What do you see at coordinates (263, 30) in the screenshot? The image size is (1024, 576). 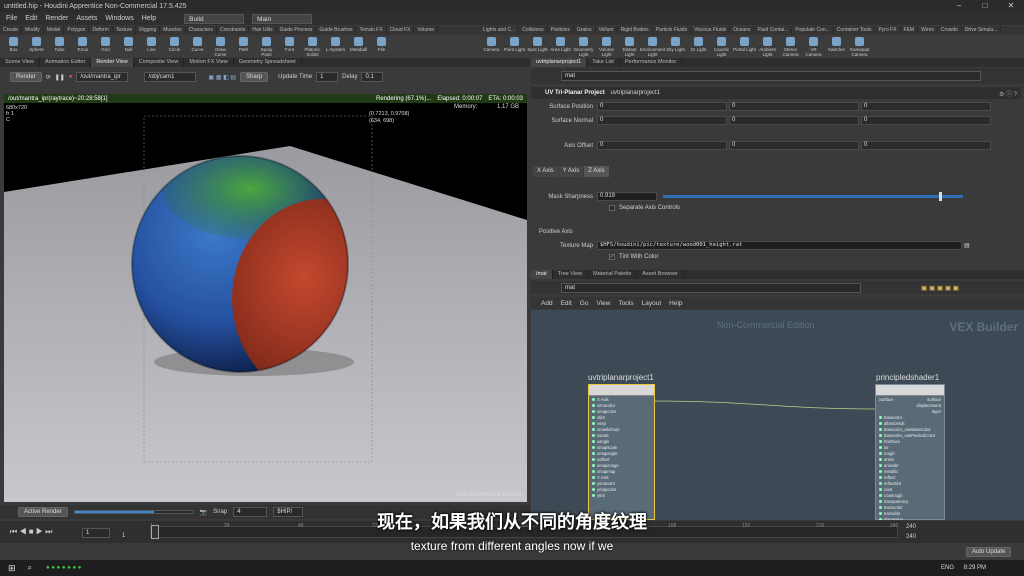 I see `shelf-tab-hair-utils: Hair Utils` at bounding box center [263, 30].